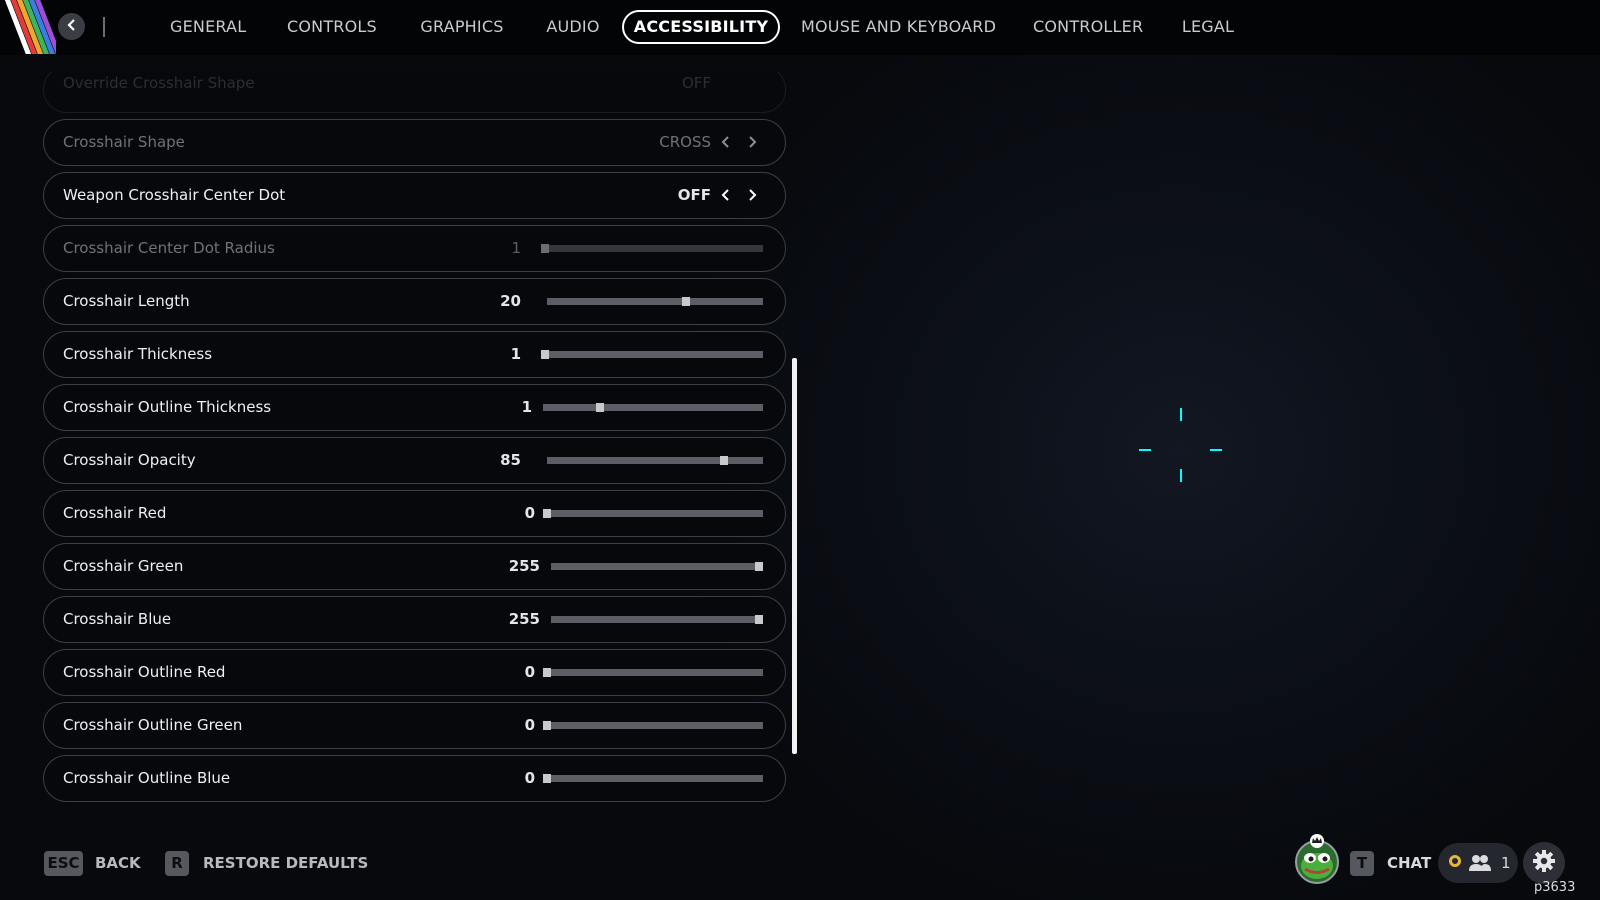  Describe the element at coordinates (124, 142) in the screenshot. I see `setting-label: Crosshair Shape` at that location.